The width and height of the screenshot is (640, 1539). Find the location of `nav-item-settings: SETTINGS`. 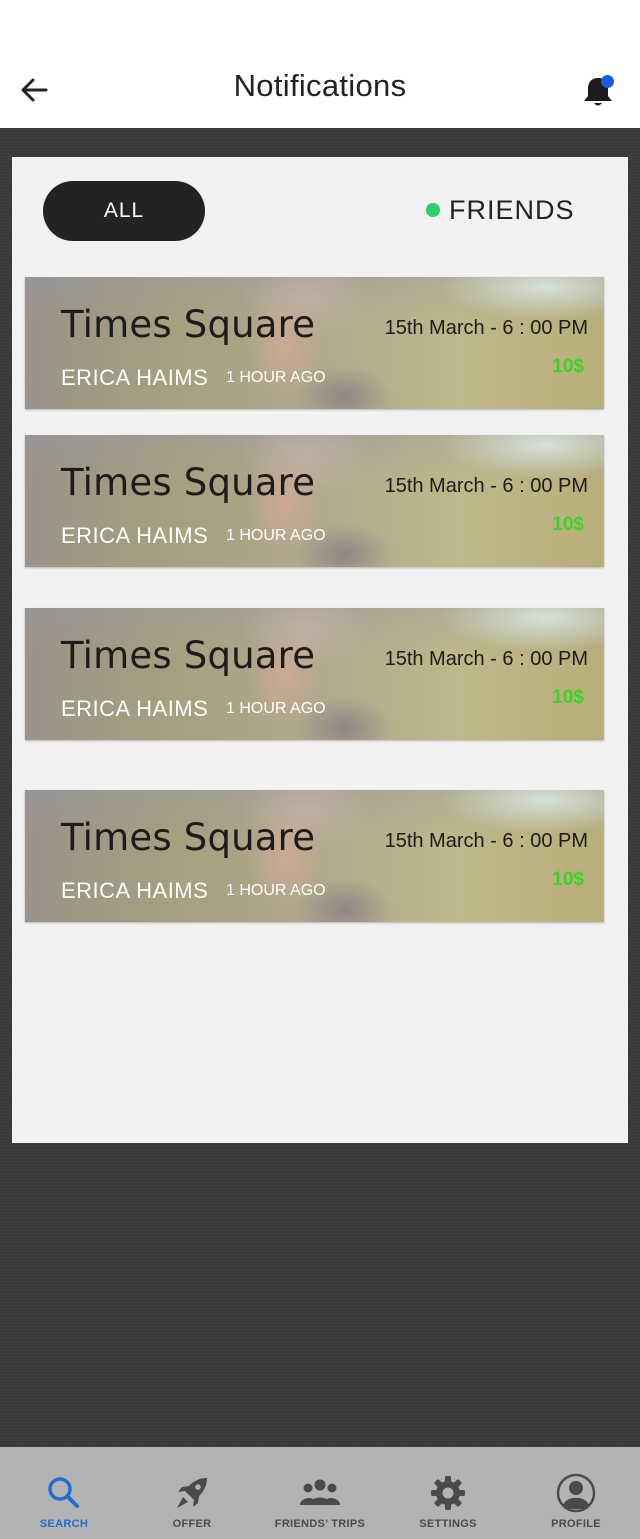

nav-item-settings: SETTINGS is located at coordinates (448, 1493).